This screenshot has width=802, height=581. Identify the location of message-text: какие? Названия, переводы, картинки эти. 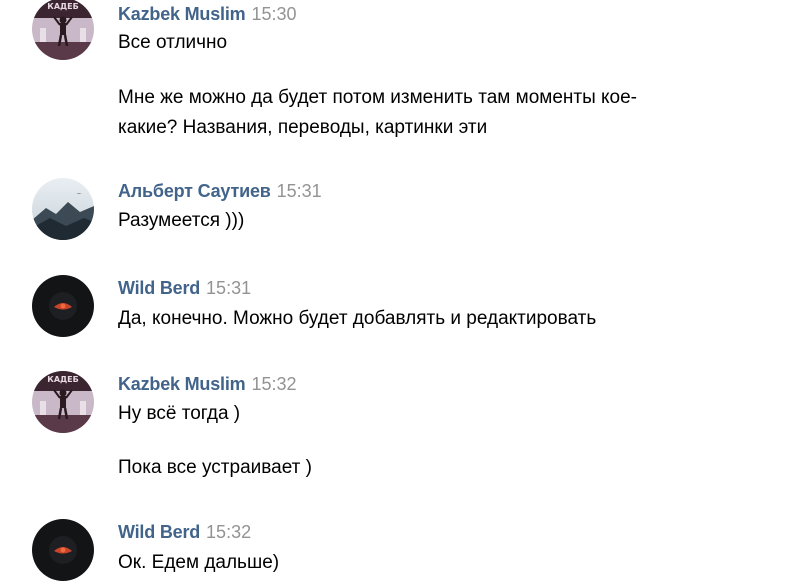
(303, 127).